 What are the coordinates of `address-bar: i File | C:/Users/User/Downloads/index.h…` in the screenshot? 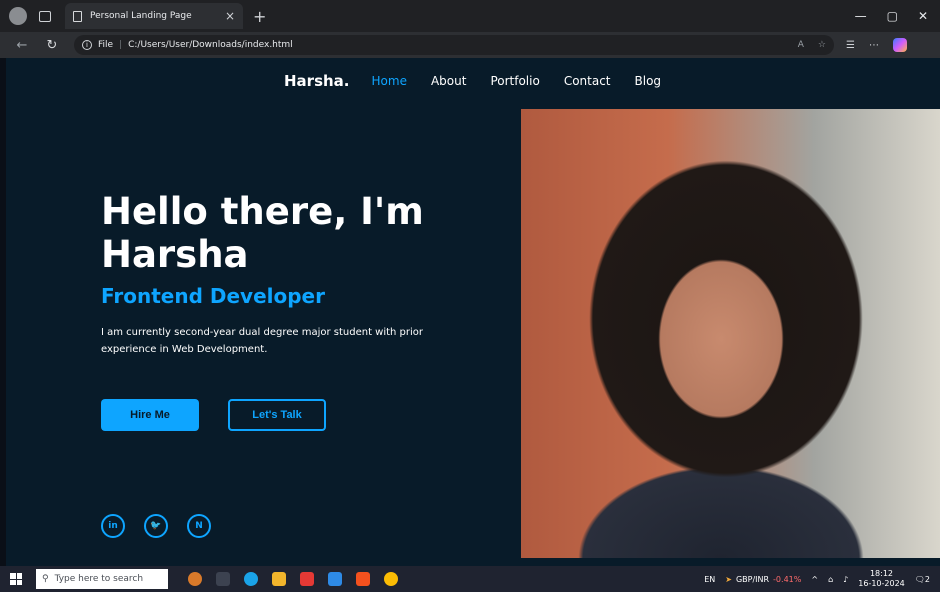 It's located at (454, 45).